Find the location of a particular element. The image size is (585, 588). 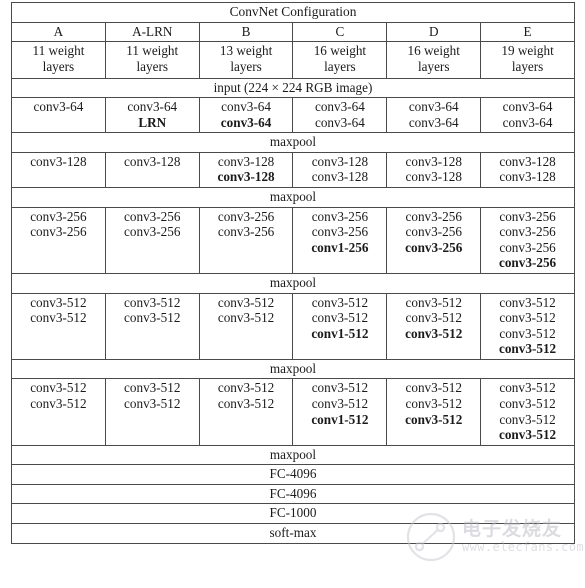

cell-block-512-a-b: conv3-512conv3-512xx is located at coordinates (246, 326).